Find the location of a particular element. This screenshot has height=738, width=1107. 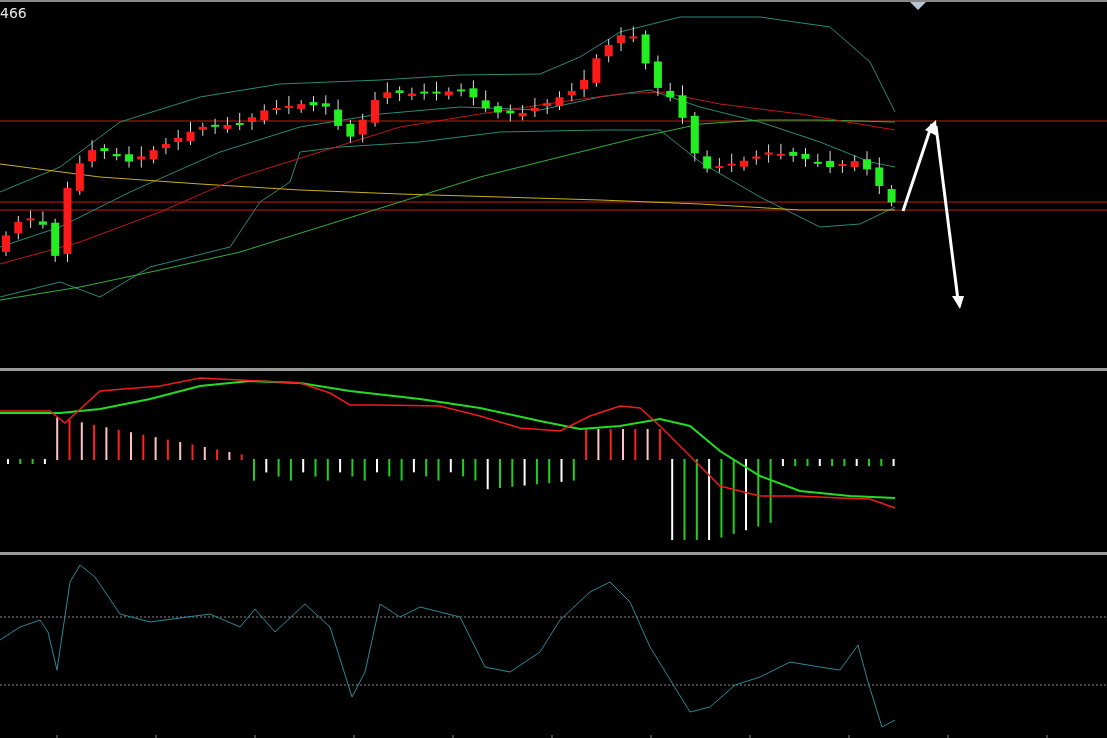

price-label: 466 is located at coordinates (13, 13).